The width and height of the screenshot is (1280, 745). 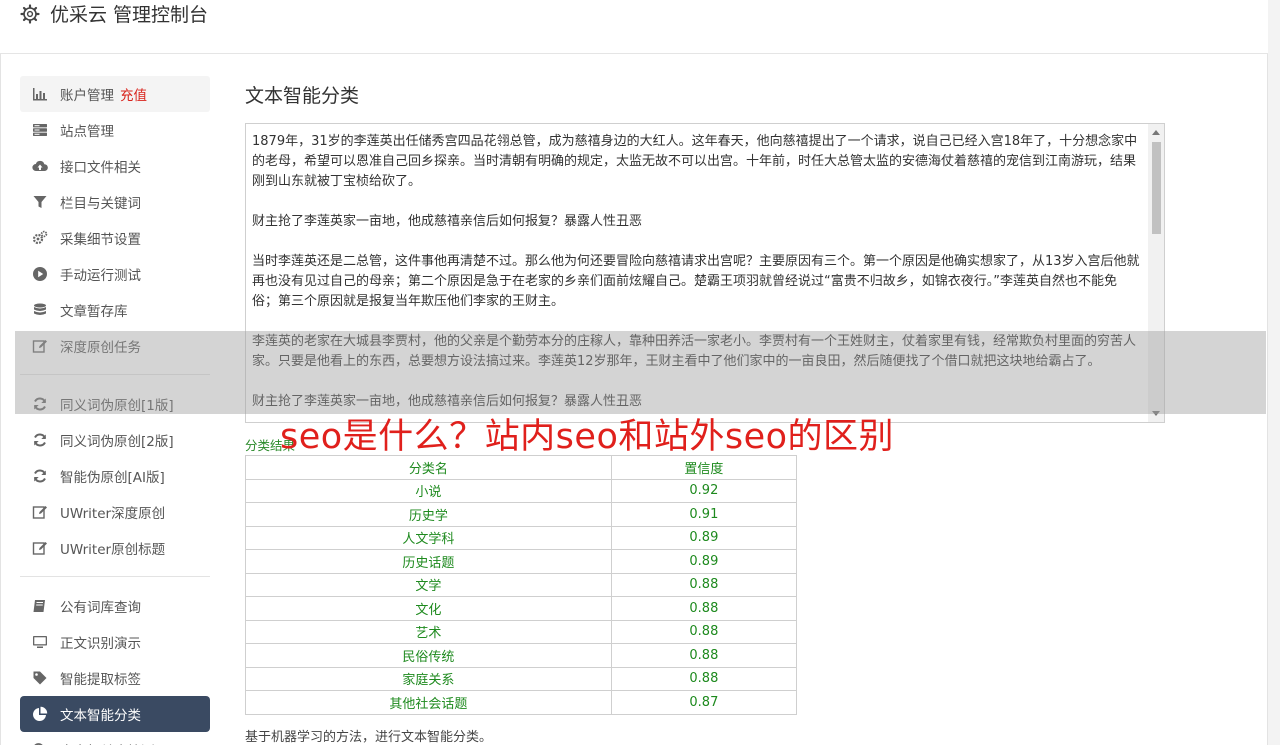 I want to click on sidebar-item-label: 手动运行测试, so click(x=100, y=276).